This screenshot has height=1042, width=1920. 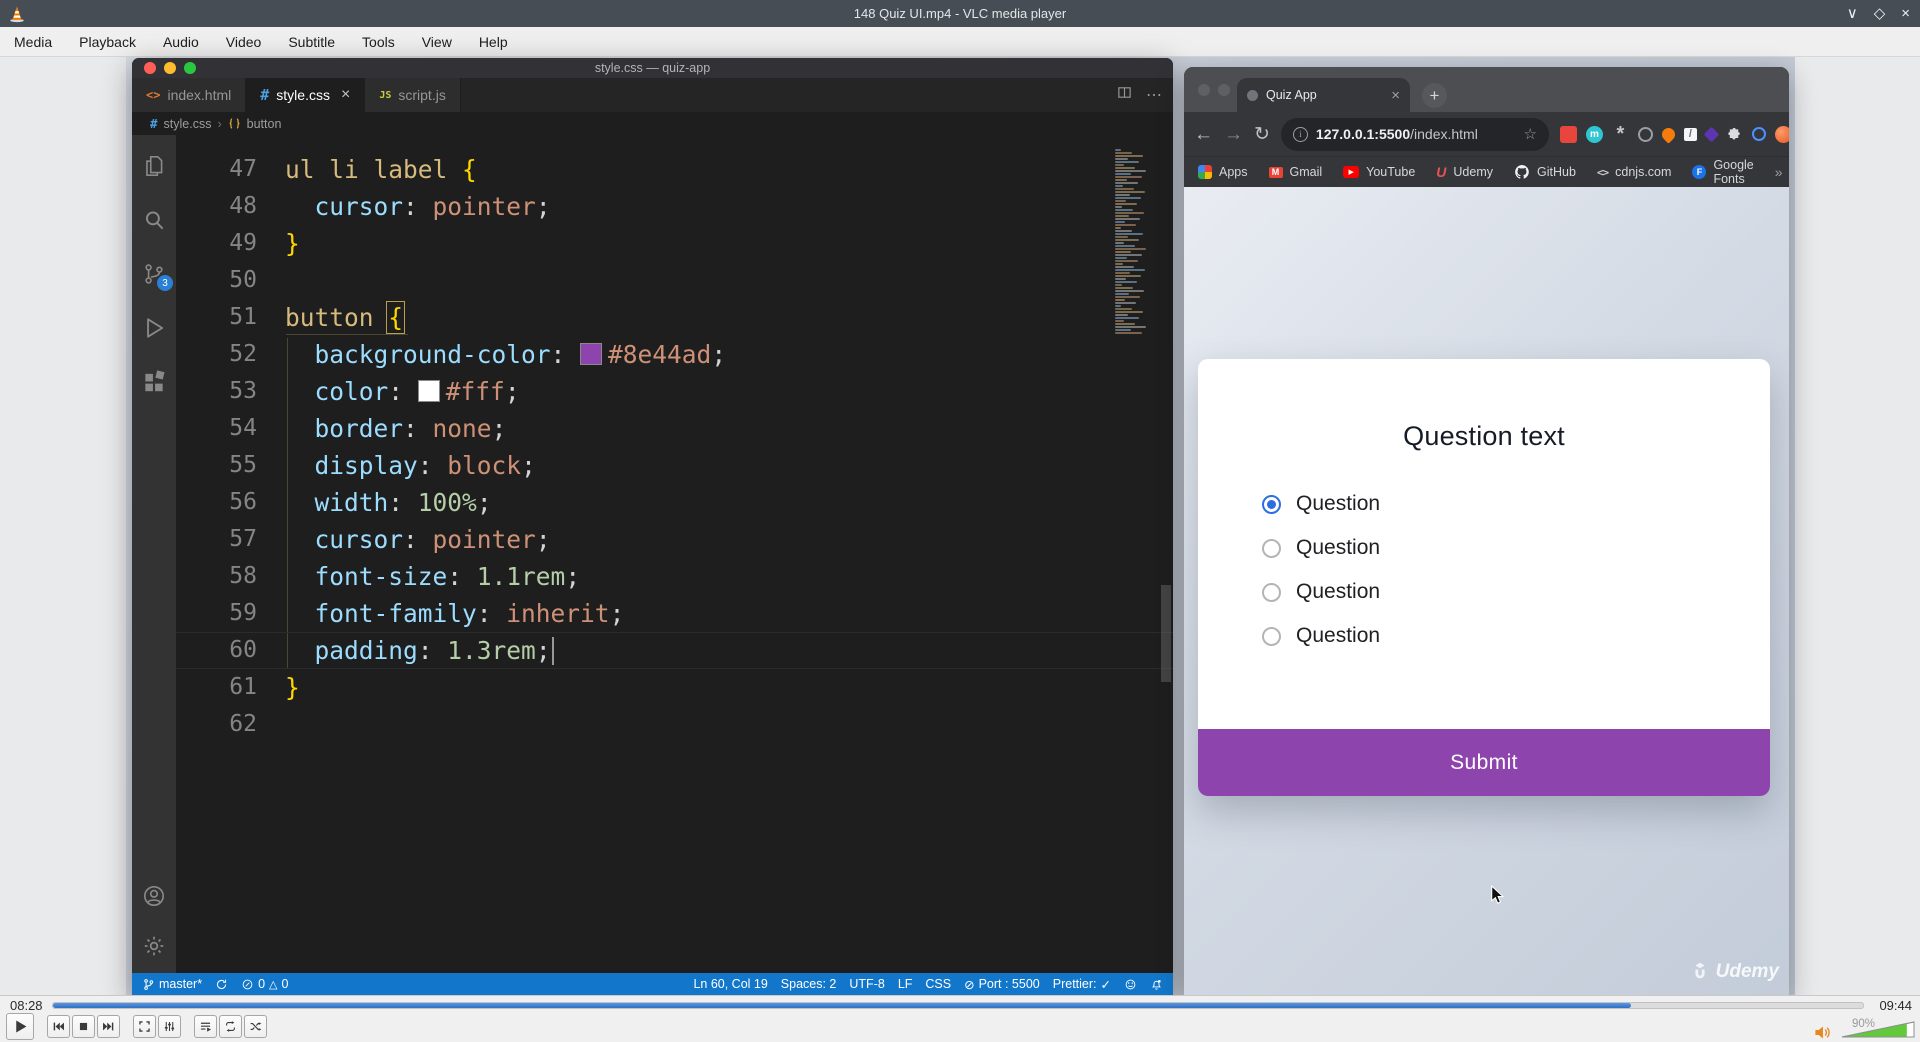 What do you see at coordinates (1620, 134) in the screenshot?
I see `gray-flower-extension-icon: *` at bounding box center [1620, 134].